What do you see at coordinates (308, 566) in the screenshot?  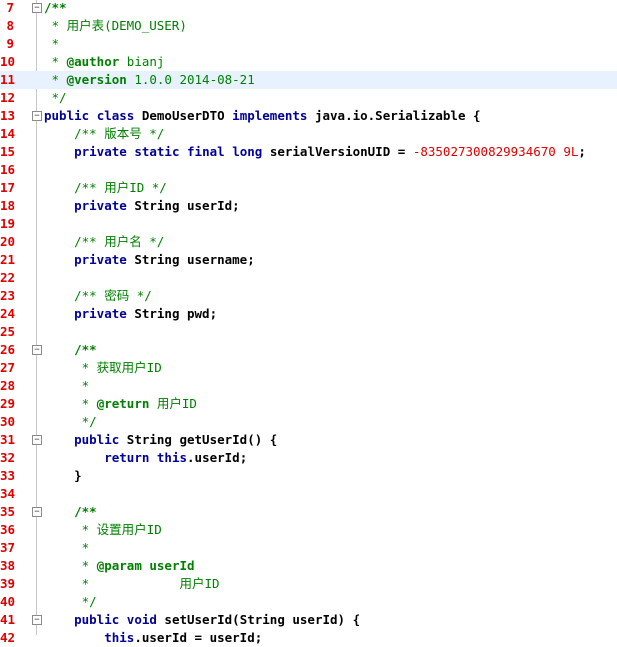 I see `code-line: 38 * @param userId` at bounding box center [308, 566].